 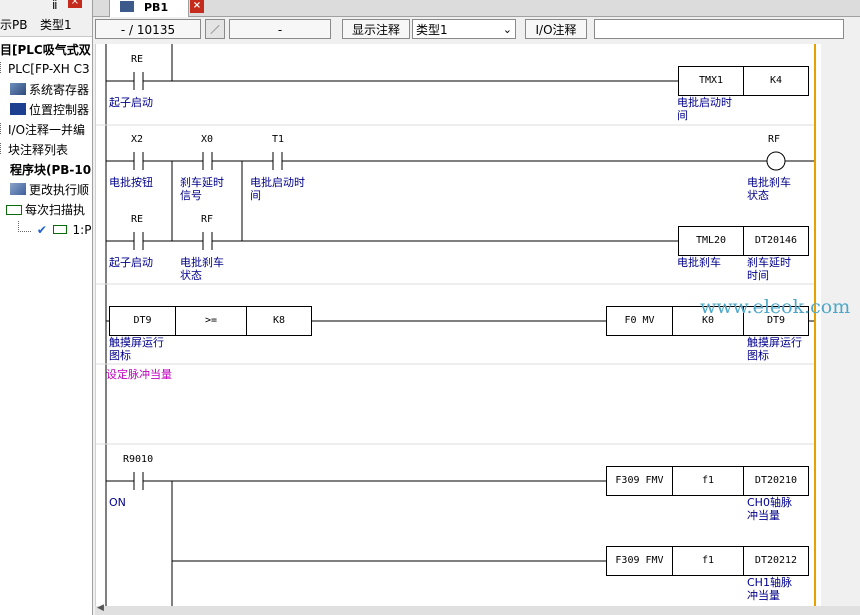 What do you see at coordinates (639, 321) in the screenshot?
I see `instruction-box: F0 MV` at bounding box center [639, 321].